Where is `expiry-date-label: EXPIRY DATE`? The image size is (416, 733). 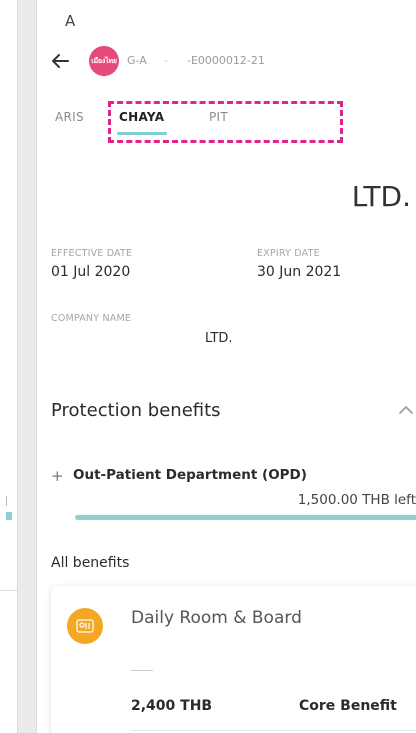 expiry-date-label: EXPIRY DATE is located at coordinates (288, 253).